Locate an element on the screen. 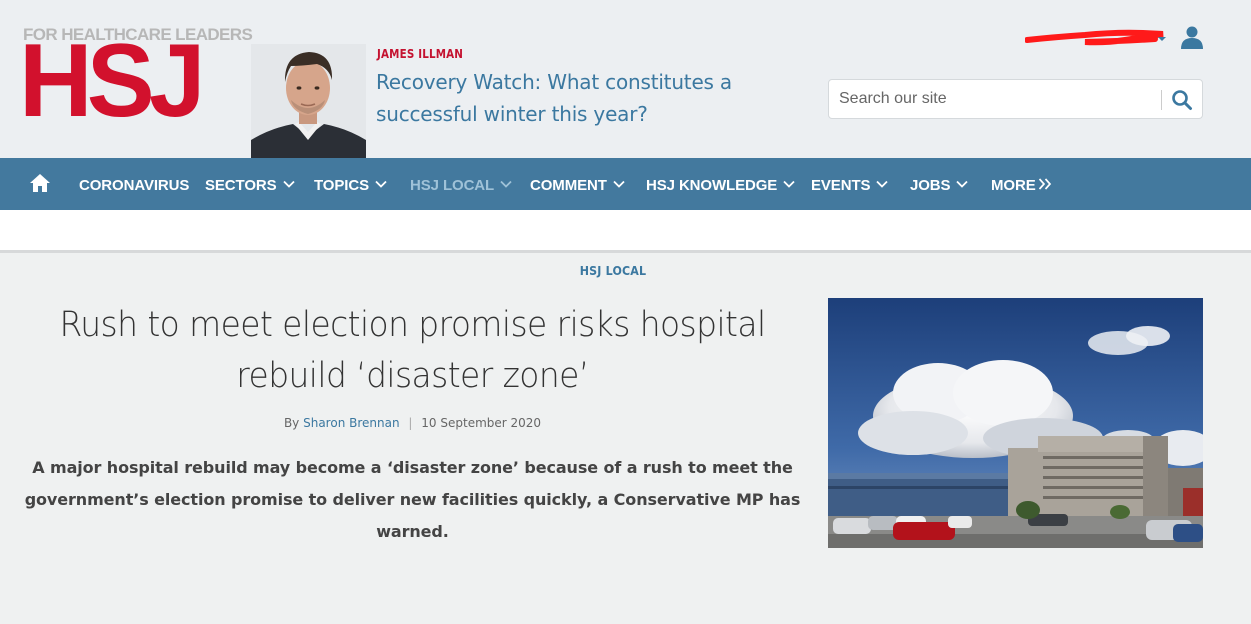 The image size is (1251, 624). nav-item-hsj-knowledge: HSJ KNOWLEDGE is located at coordinates (720, 185).